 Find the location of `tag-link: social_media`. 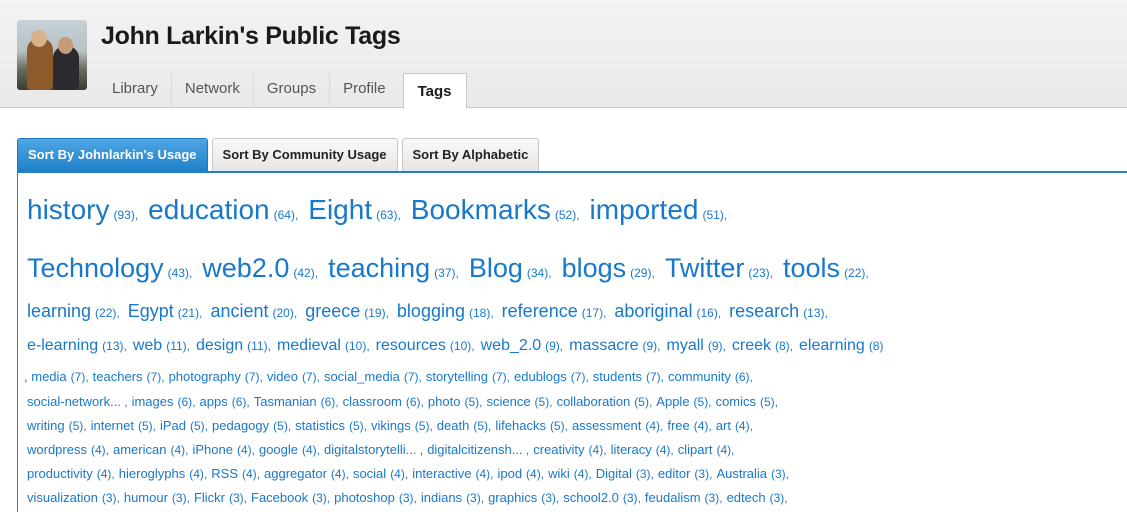

tag-link: social_media is located at coordinates (362, 376).